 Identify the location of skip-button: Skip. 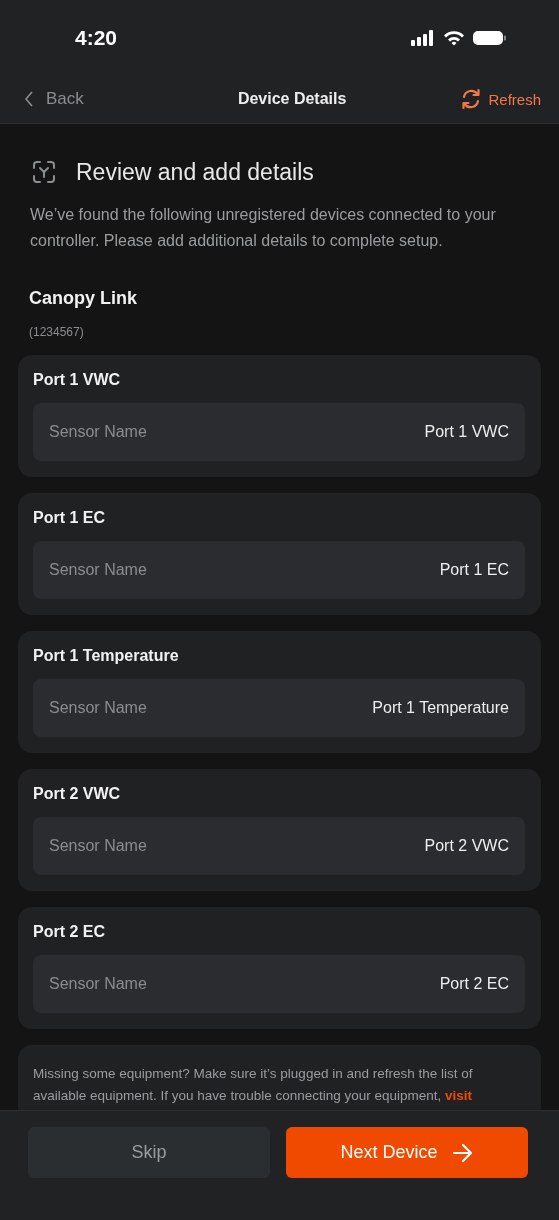
(149, 1152).